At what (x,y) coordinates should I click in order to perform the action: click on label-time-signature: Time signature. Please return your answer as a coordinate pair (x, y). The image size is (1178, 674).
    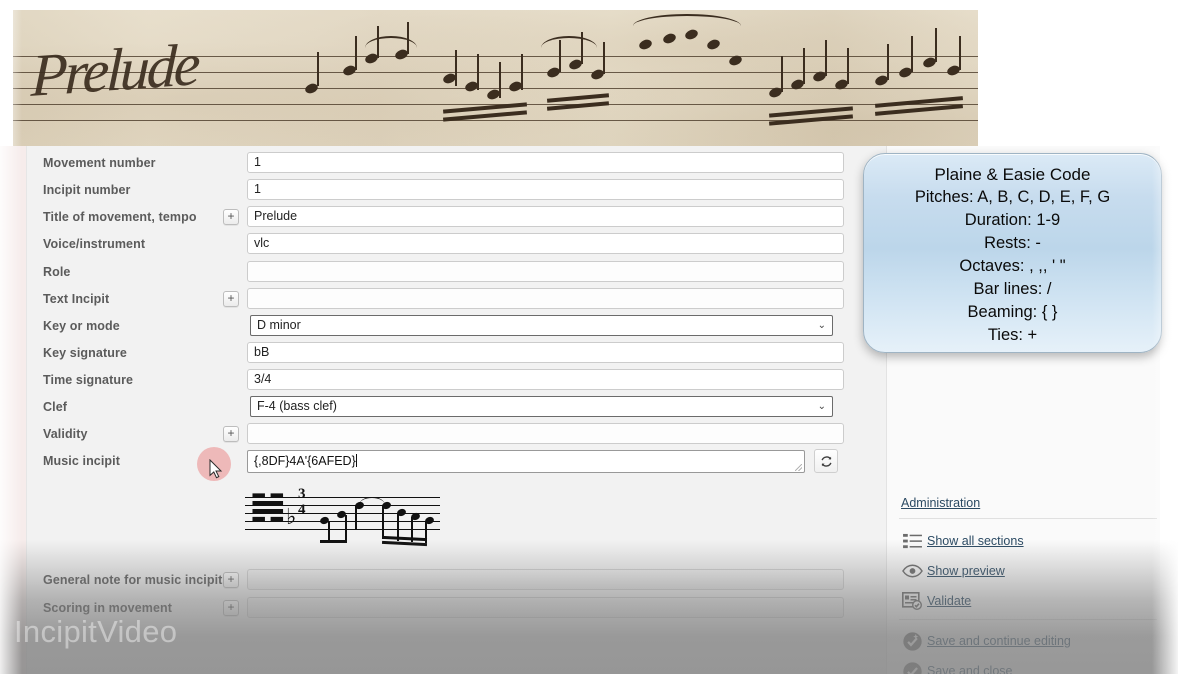
    Looking at the image, I should click on (88, 379).